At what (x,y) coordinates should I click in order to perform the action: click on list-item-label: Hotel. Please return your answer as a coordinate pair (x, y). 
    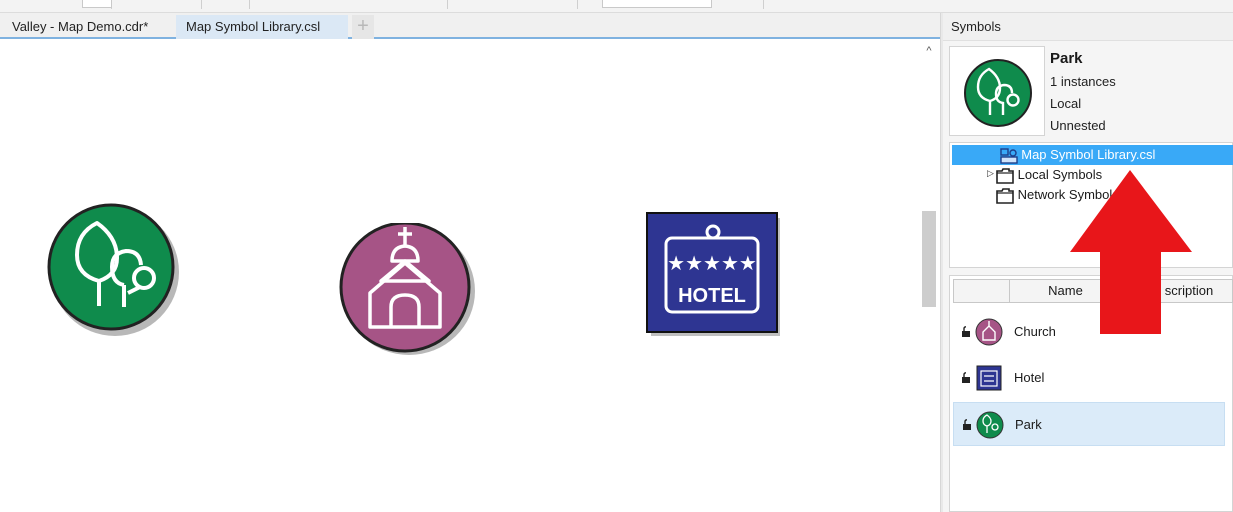
    Looking at the image, I should click on (1029, 377).